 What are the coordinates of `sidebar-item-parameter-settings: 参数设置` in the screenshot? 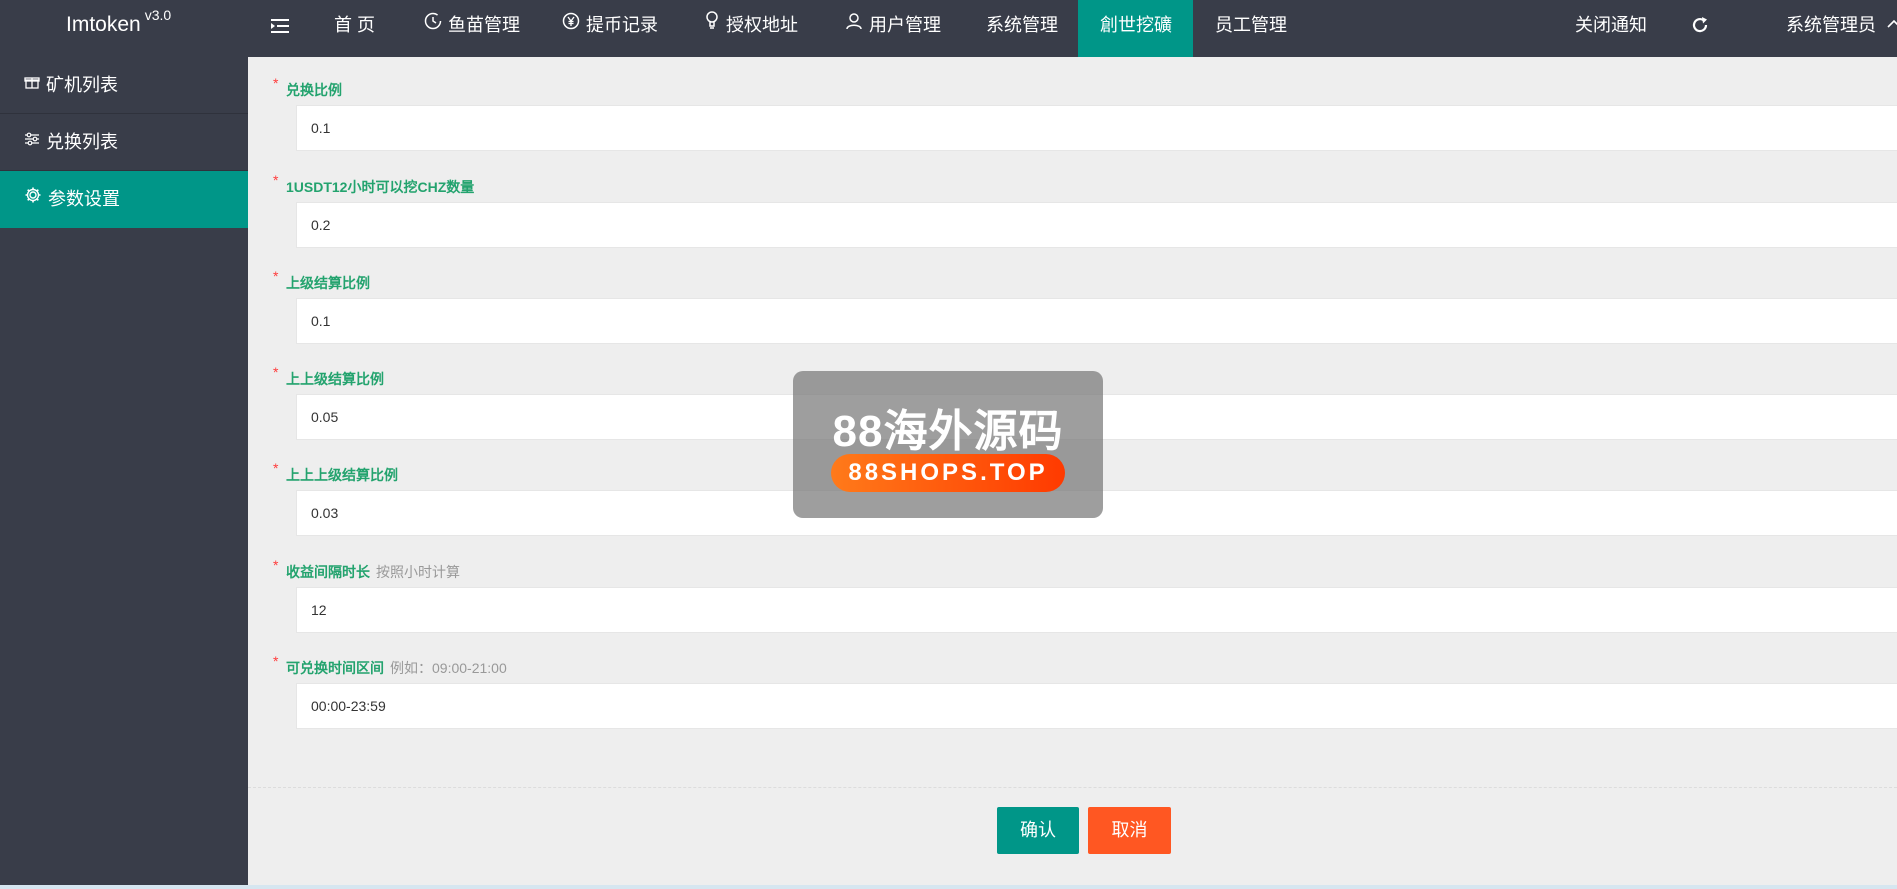 It's located at (124, 199).